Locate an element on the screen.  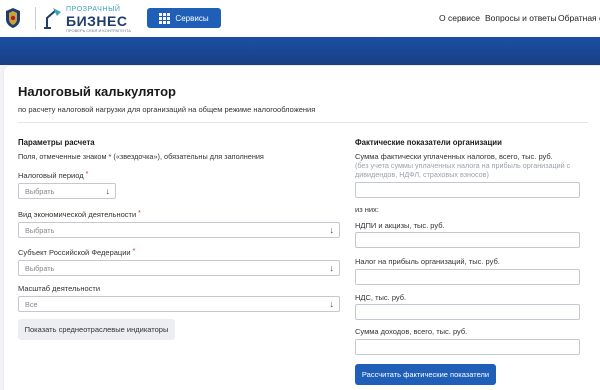
scale-value: Все is located at coordinates (31, 304).